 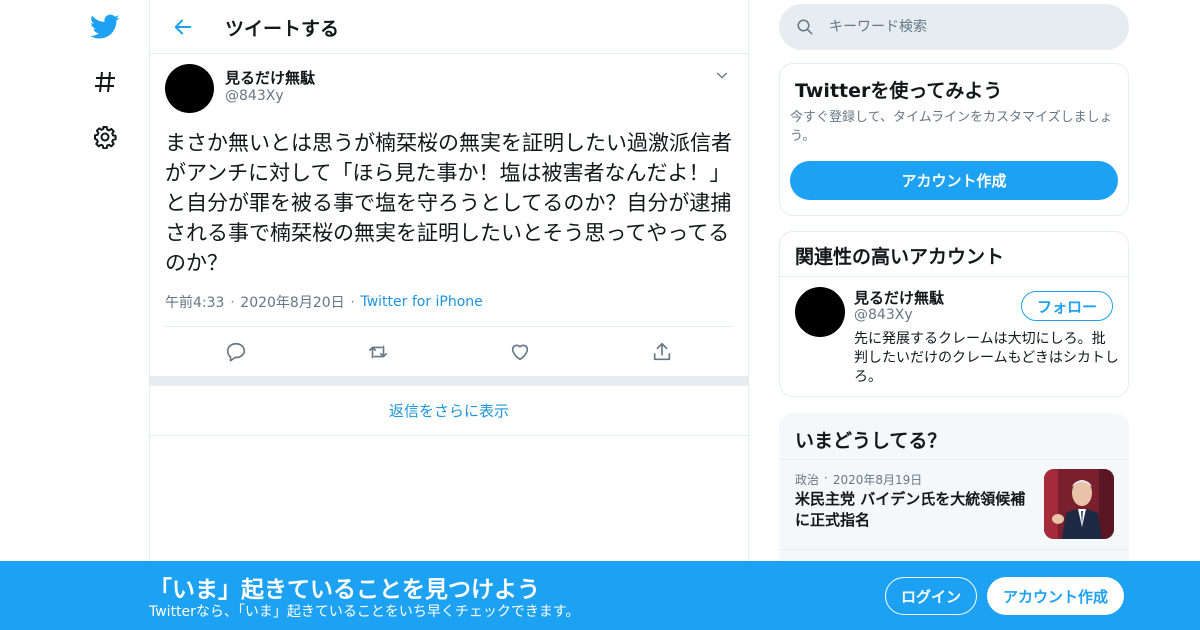 What do you see at coordinates (449, 381) in the screenshot?
I see `section-separator` at bounding box center [449, 381].